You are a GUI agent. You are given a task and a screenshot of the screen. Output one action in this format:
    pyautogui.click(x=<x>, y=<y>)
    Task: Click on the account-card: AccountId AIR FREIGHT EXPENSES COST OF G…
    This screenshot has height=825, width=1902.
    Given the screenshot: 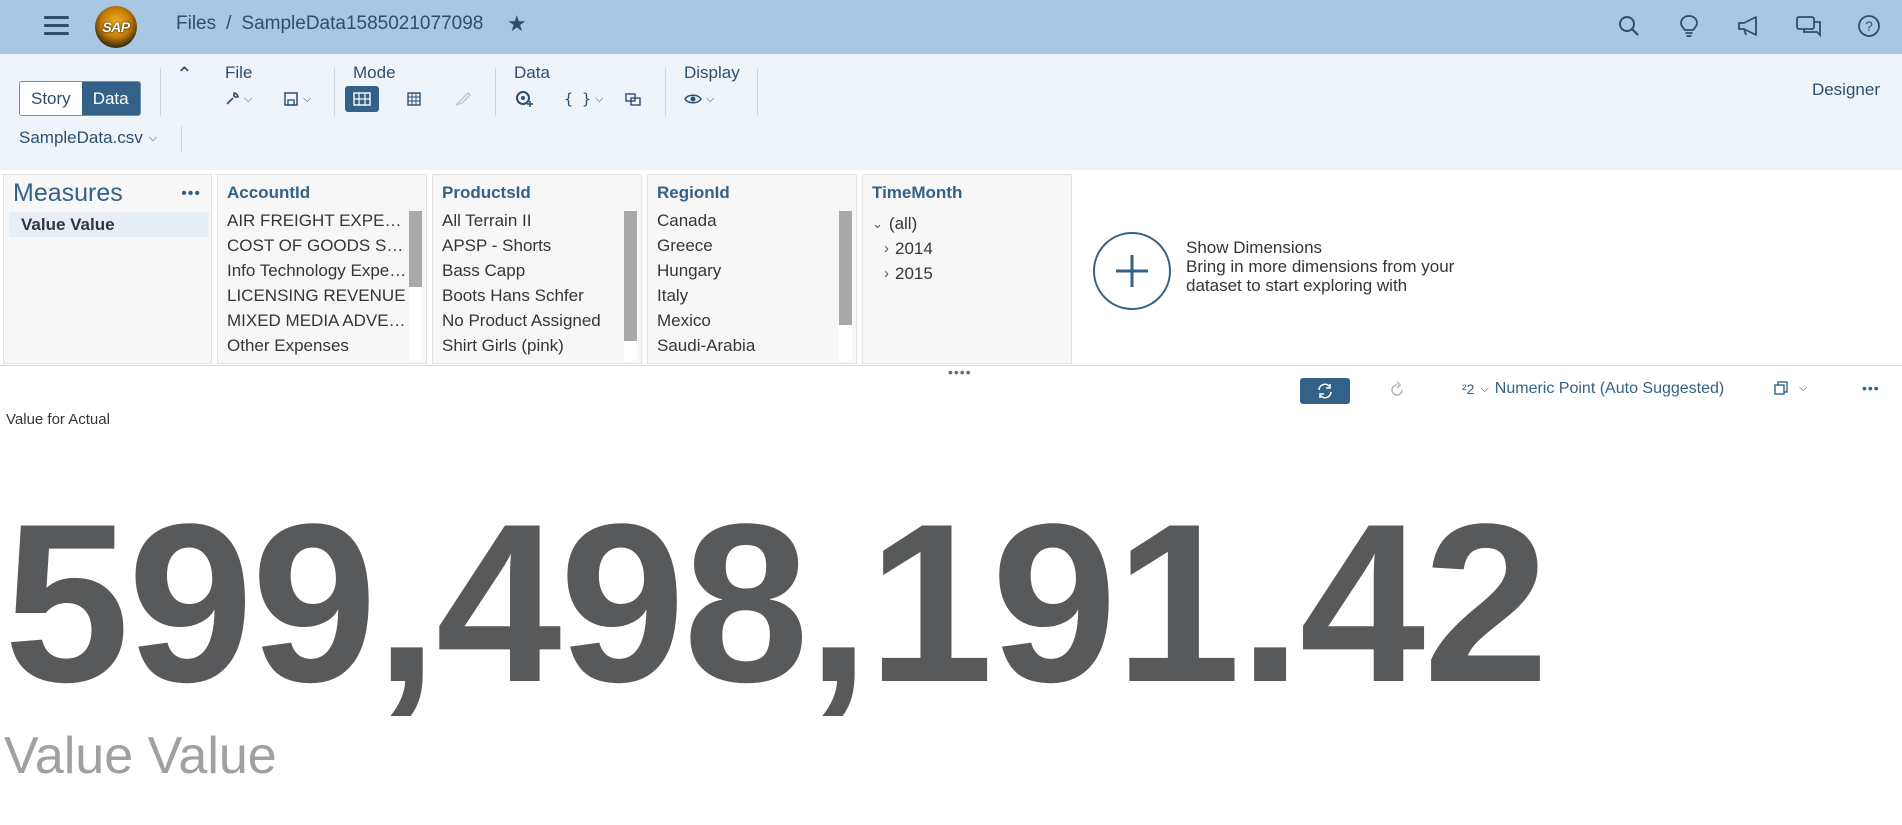 What is the action you would take?
    pyautogui.click(x=322, y=269)
    